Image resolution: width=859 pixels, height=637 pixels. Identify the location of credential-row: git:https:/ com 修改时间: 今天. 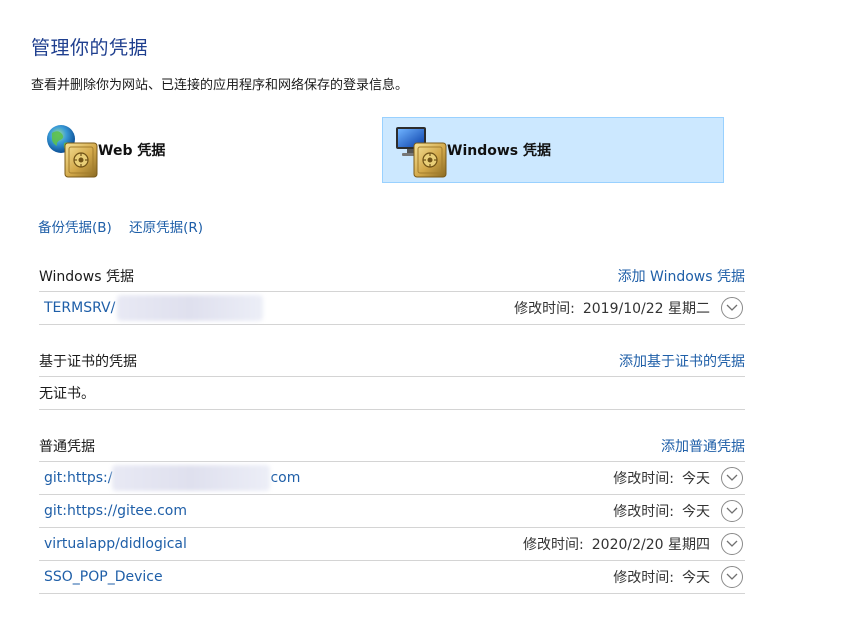
(392, 478).